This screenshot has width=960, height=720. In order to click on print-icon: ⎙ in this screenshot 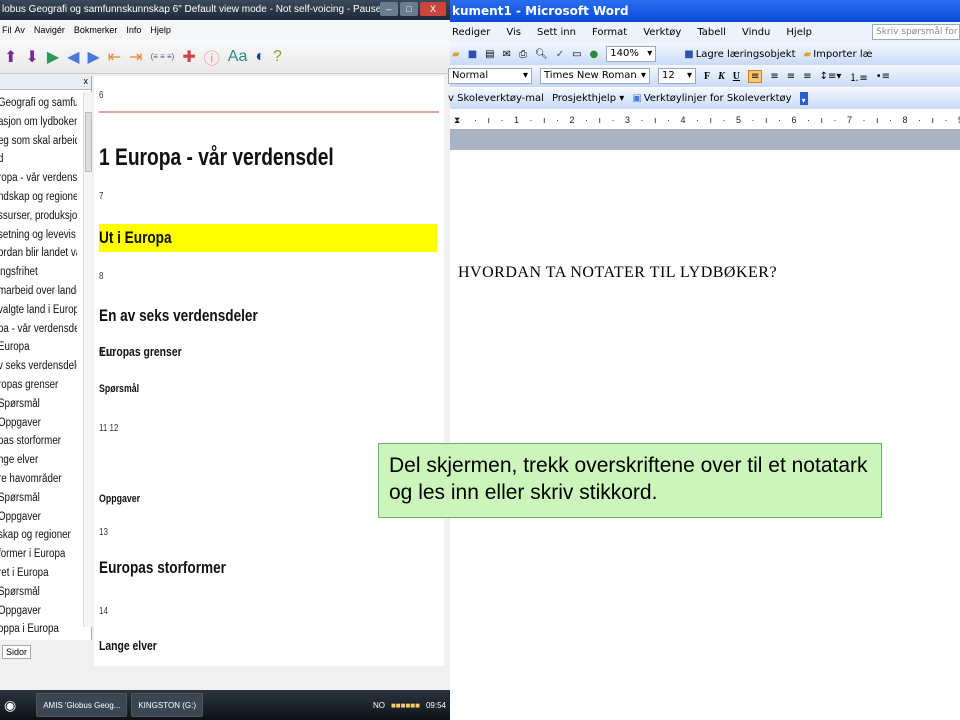, I will do `click(523, 54)`.